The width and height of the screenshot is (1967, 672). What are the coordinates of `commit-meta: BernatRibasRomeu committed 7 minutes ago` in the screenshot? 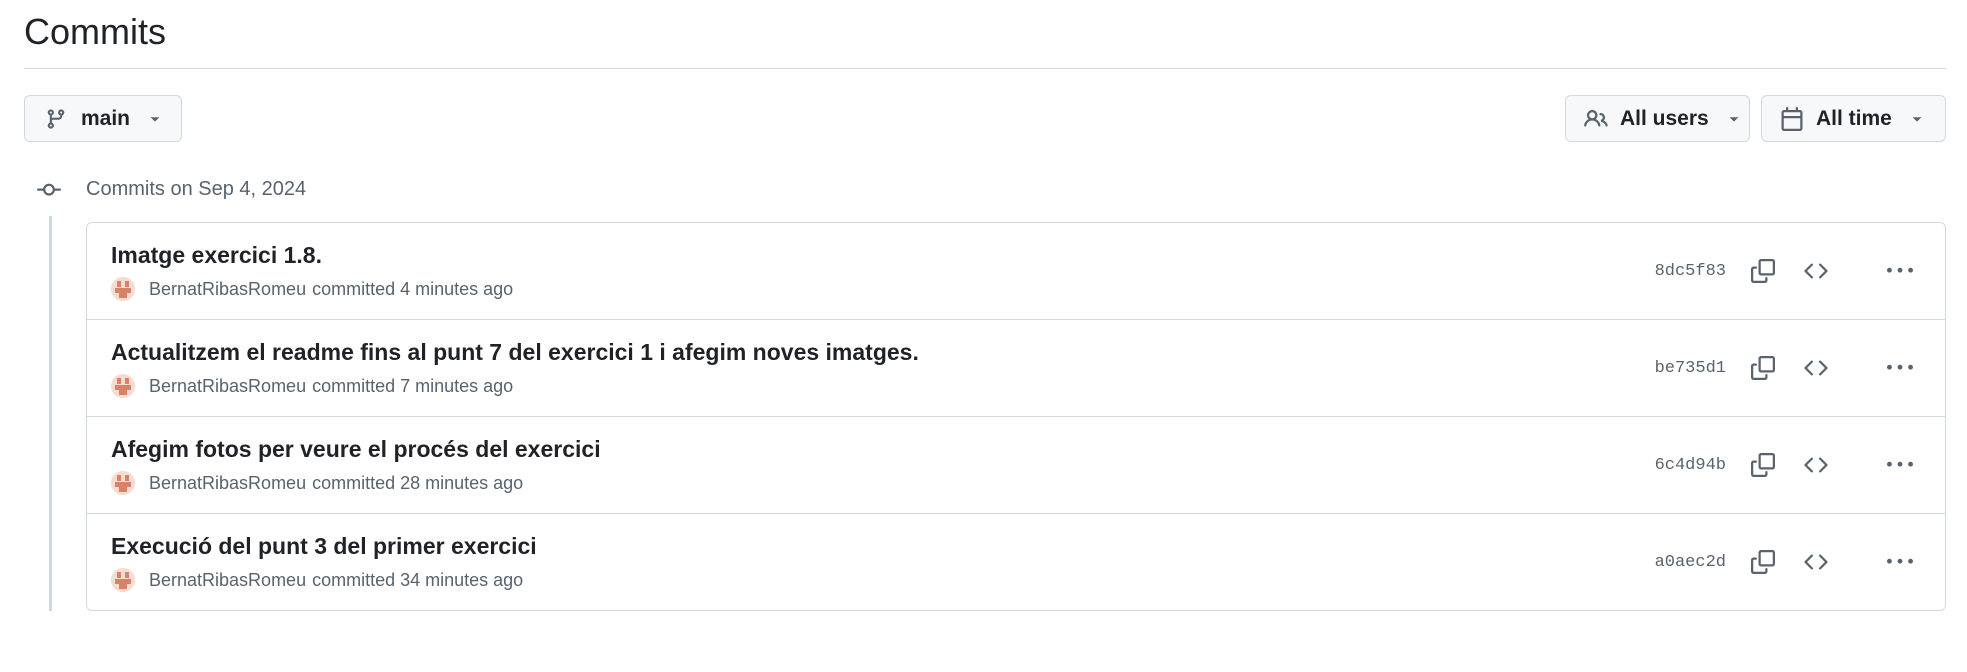 It's located at (312, 386).